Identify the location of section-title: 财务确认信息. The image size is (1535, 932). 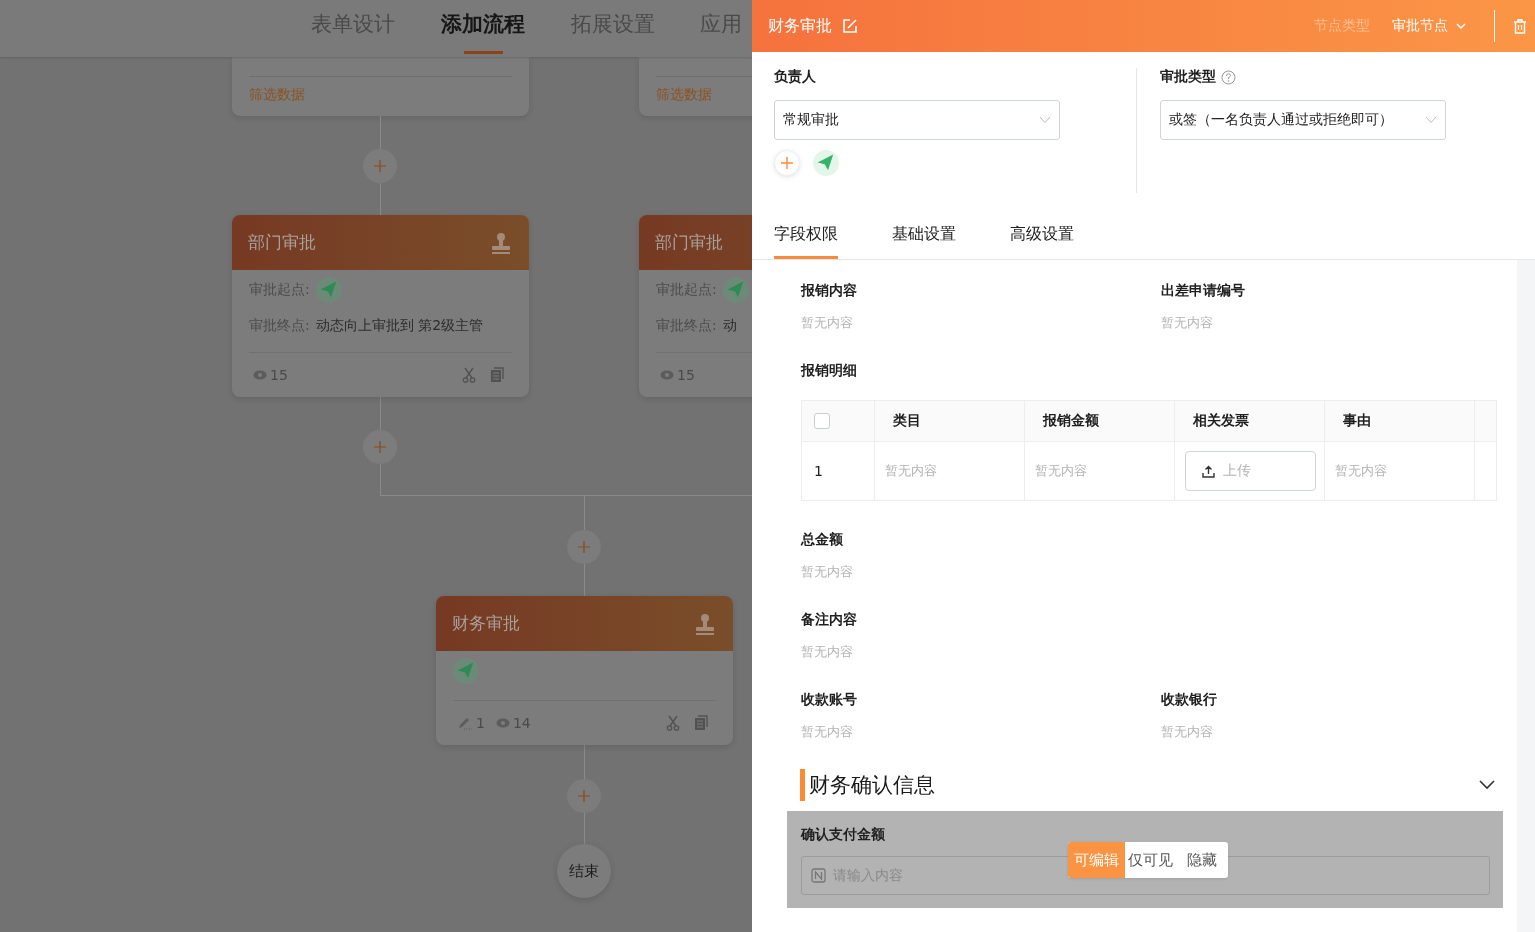
(867, 785).